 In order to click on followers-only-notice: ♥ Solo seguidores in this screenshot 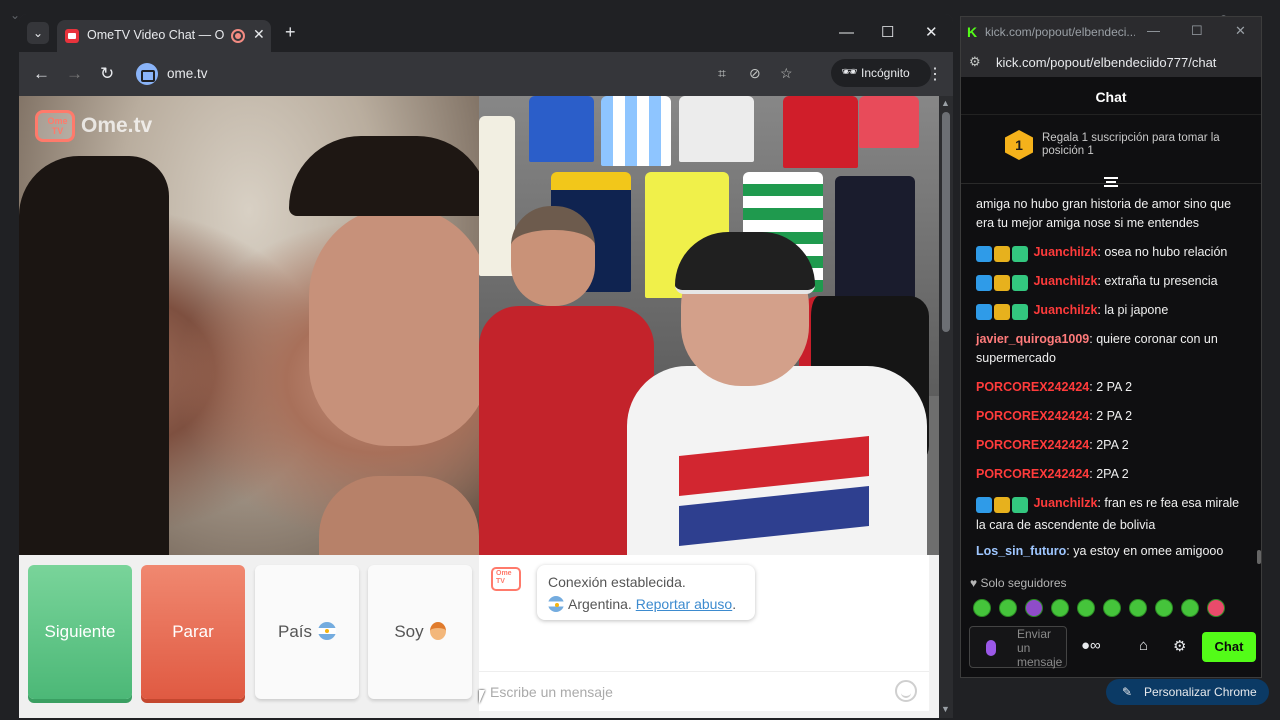, I will do `click(1018, 583)`.